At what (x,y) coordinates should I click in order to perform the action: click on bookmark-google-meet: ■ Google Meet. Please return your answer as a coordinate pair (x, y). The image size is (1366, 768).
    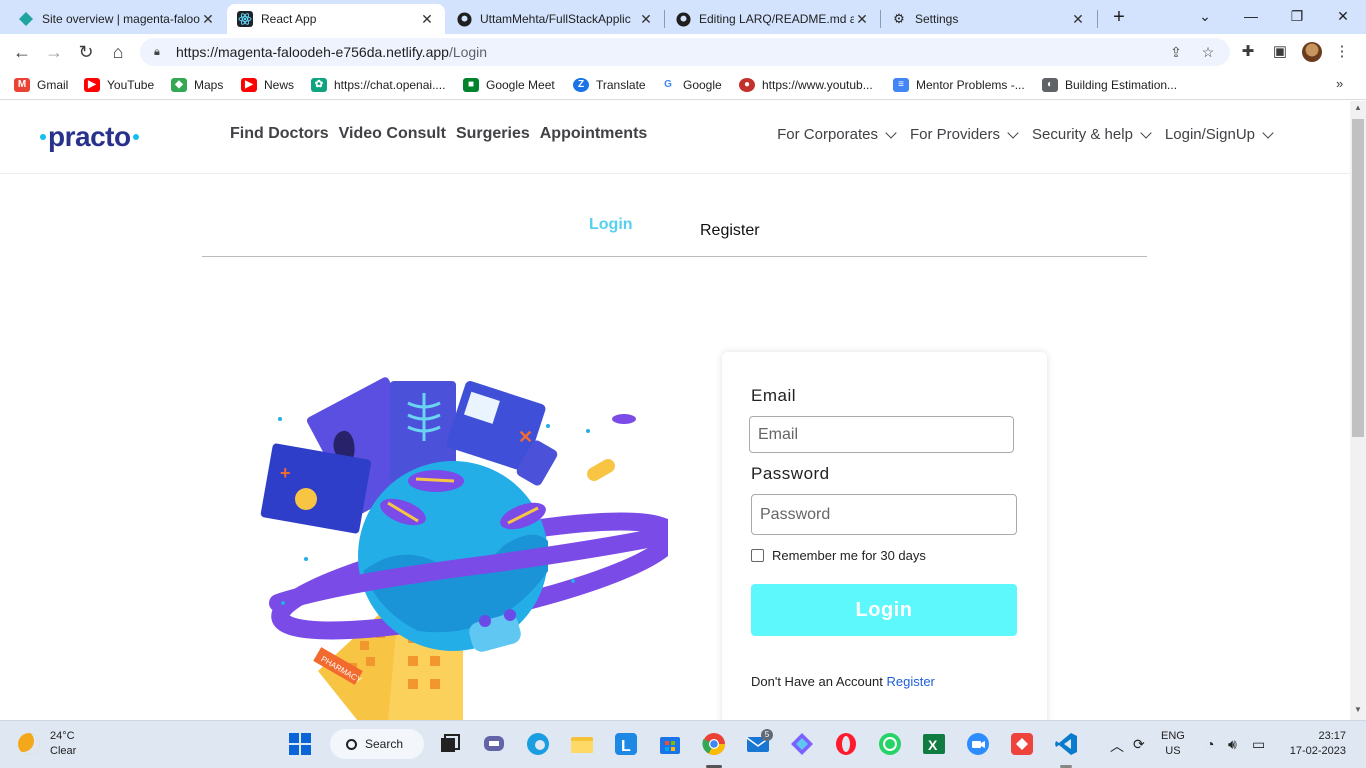
    Looking at the image, I should click on (509, 85).